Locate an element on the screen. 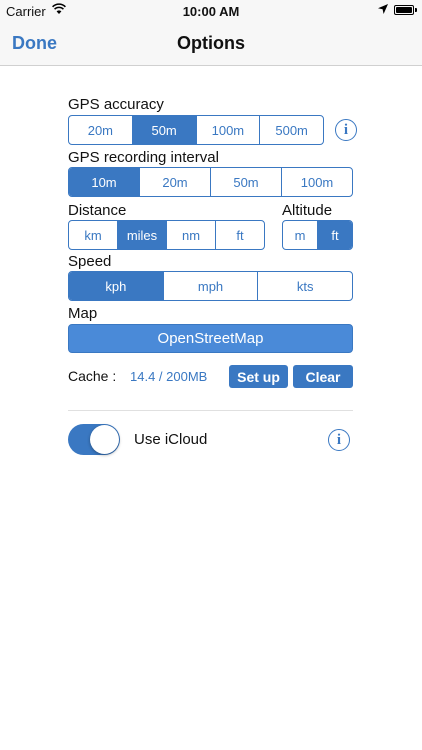 Image resolution: width=422 pixels, height=750 pixels. gps-interval-option: 100m is located at coordinates (316, 182).